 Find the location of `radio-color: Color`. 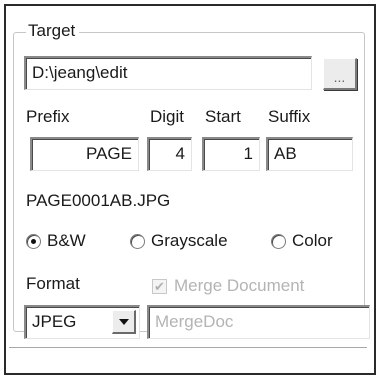

radio-color: Color is located at coordinates (302, 241).